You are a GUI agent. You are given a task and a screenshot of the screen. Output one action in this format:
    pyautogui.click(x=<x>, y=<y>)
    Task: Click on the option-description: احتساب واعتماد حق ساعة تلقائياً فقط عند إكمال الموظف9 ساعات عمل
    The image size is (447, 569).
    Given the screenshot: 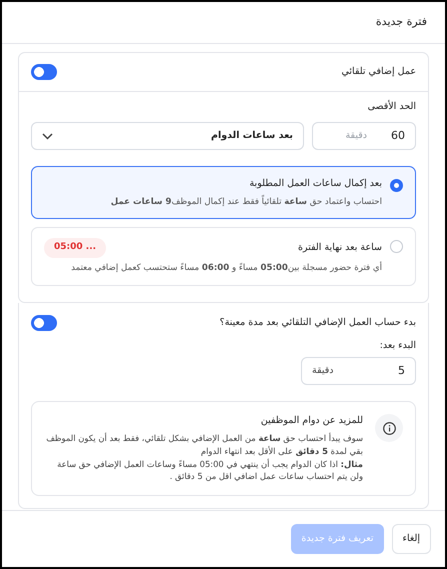 What is the action you would take?
    pyautogui.click(x=246, y=202)
    